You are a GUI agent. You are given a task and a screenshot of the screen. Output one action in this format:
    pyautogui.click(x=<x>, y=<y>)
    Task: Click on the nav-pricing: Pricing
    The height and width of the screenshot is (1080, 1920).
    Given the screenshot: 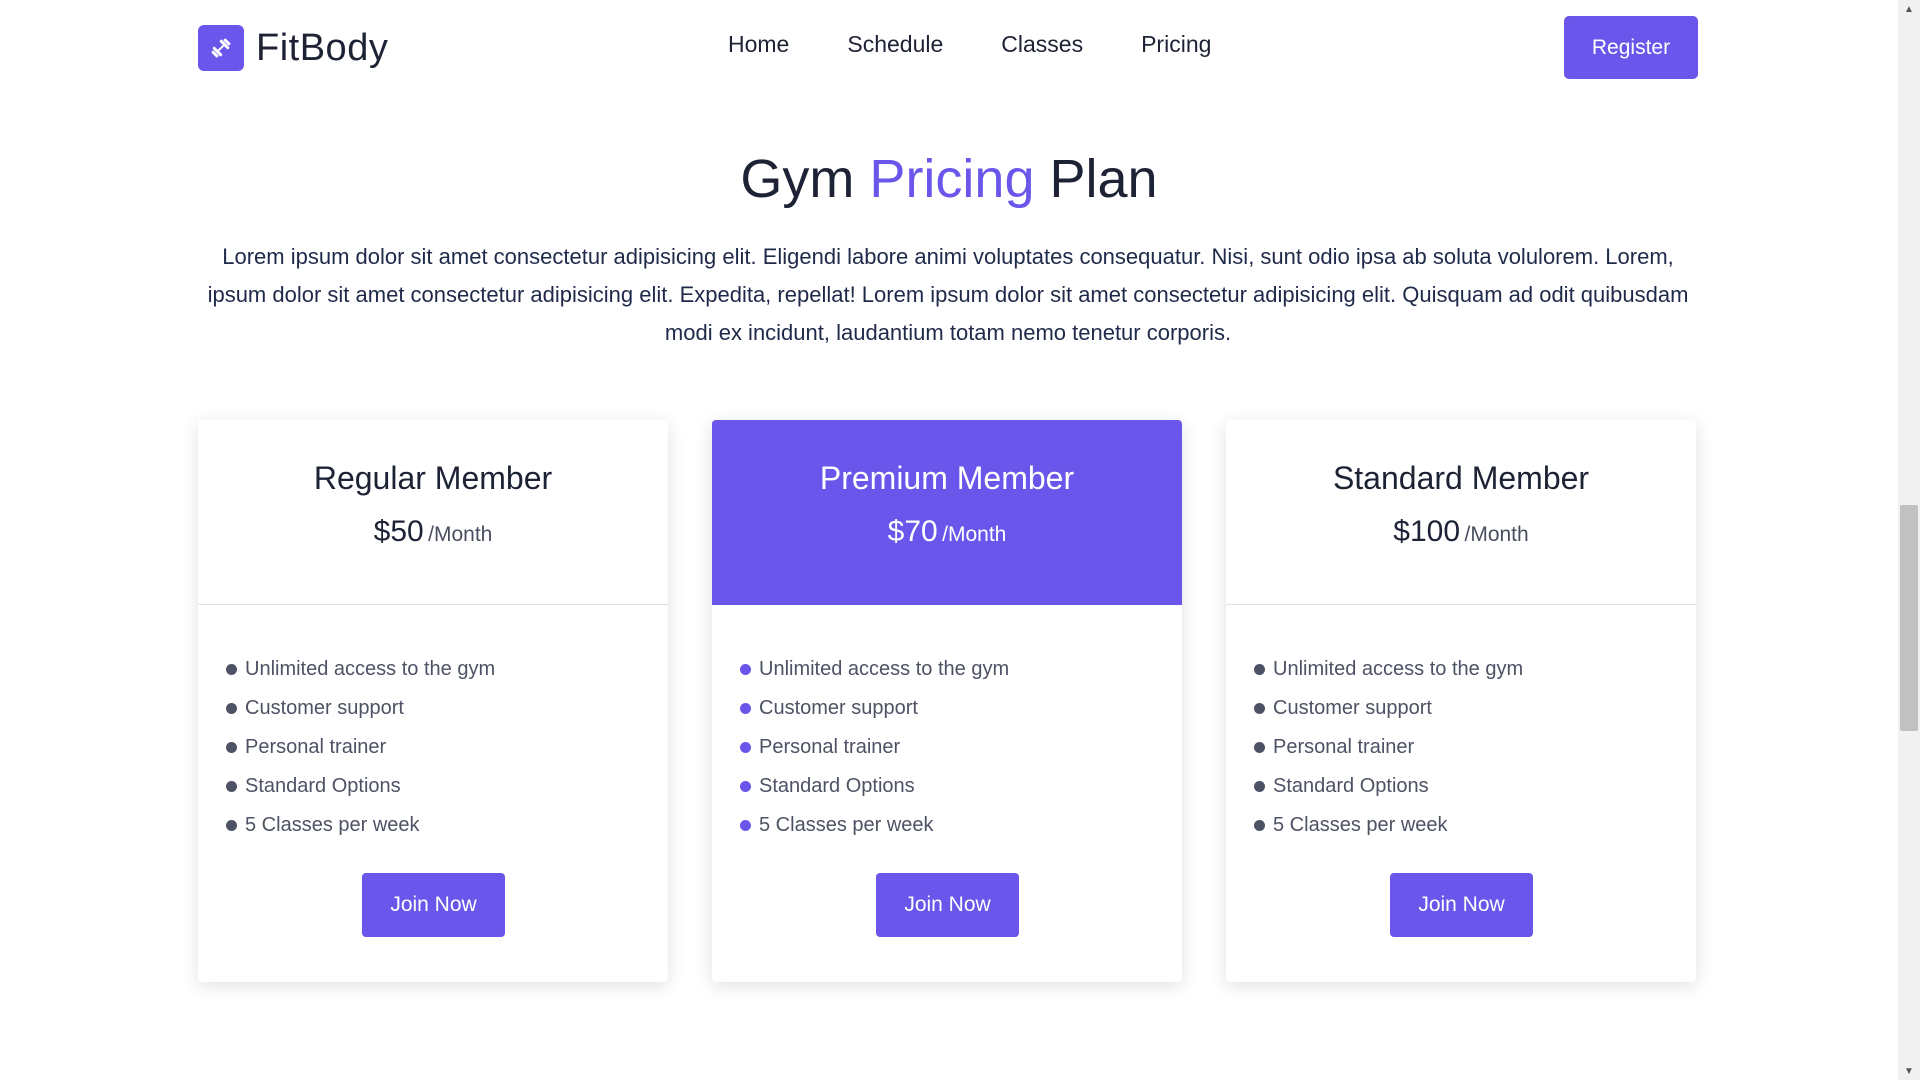 What is the action you would take?
    pyautogui.click(x=1176, y=44)
    